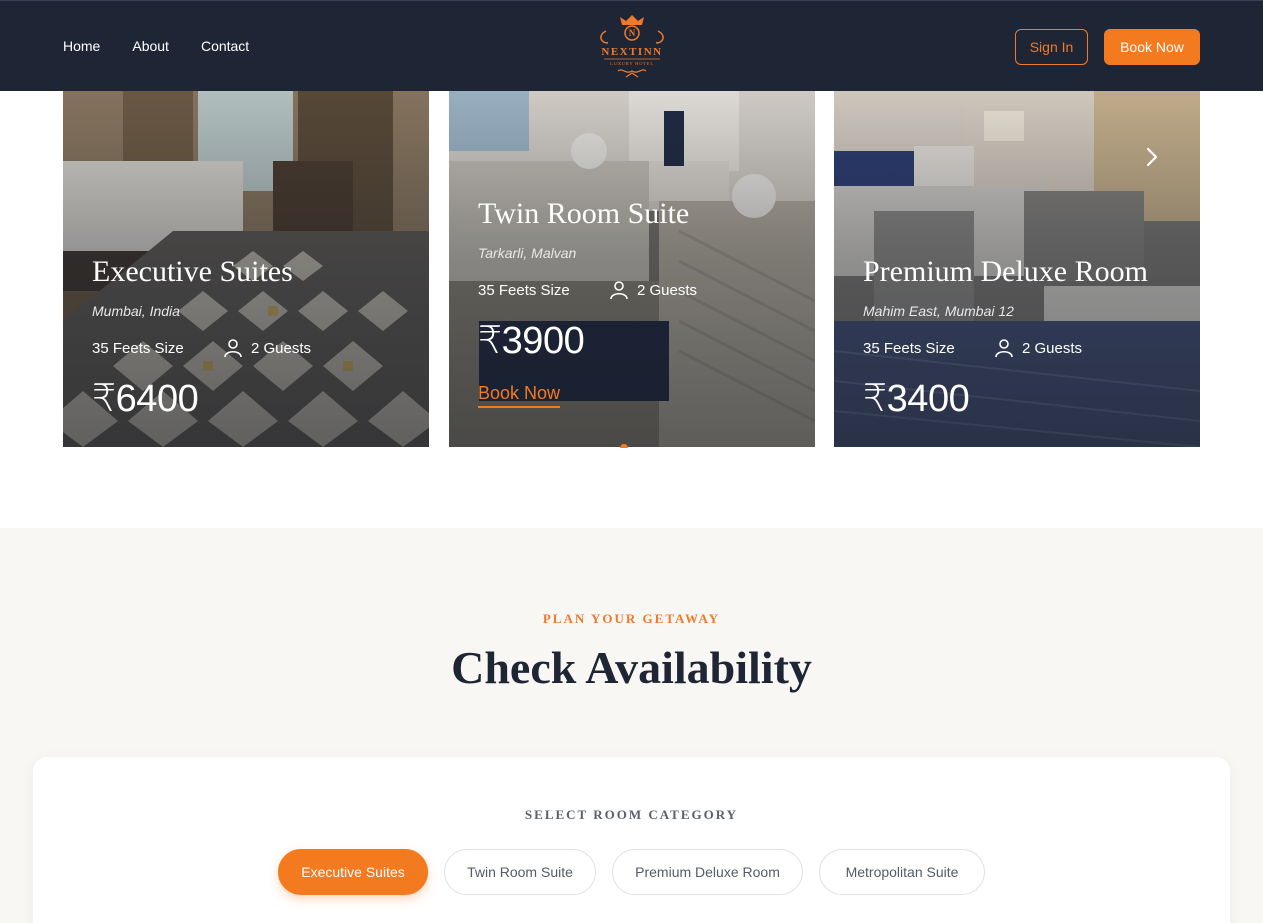 The height and width of the screenshot is (923, 1263). What do you see at coordinates (519, 395) in the screenshot?
I see `card-book-now-link: Book Now` at bounding box center [519, 395].